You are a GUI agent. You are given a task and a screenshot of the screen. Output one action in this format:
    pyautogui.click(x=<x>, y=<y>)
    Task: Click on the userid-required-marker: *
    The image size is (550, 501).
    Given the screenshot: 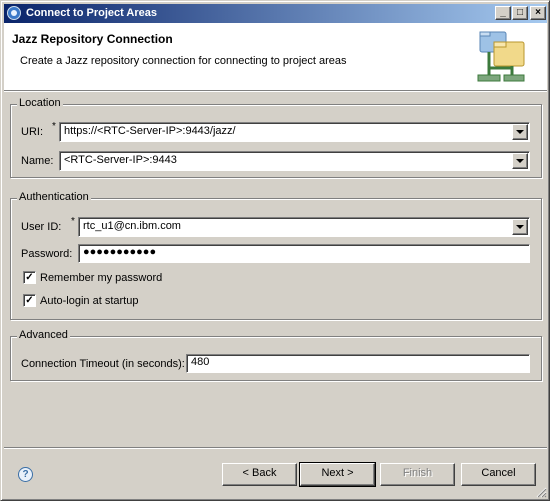 What is the action you would take?
    pyautogui.click(x=73, y=221)
    